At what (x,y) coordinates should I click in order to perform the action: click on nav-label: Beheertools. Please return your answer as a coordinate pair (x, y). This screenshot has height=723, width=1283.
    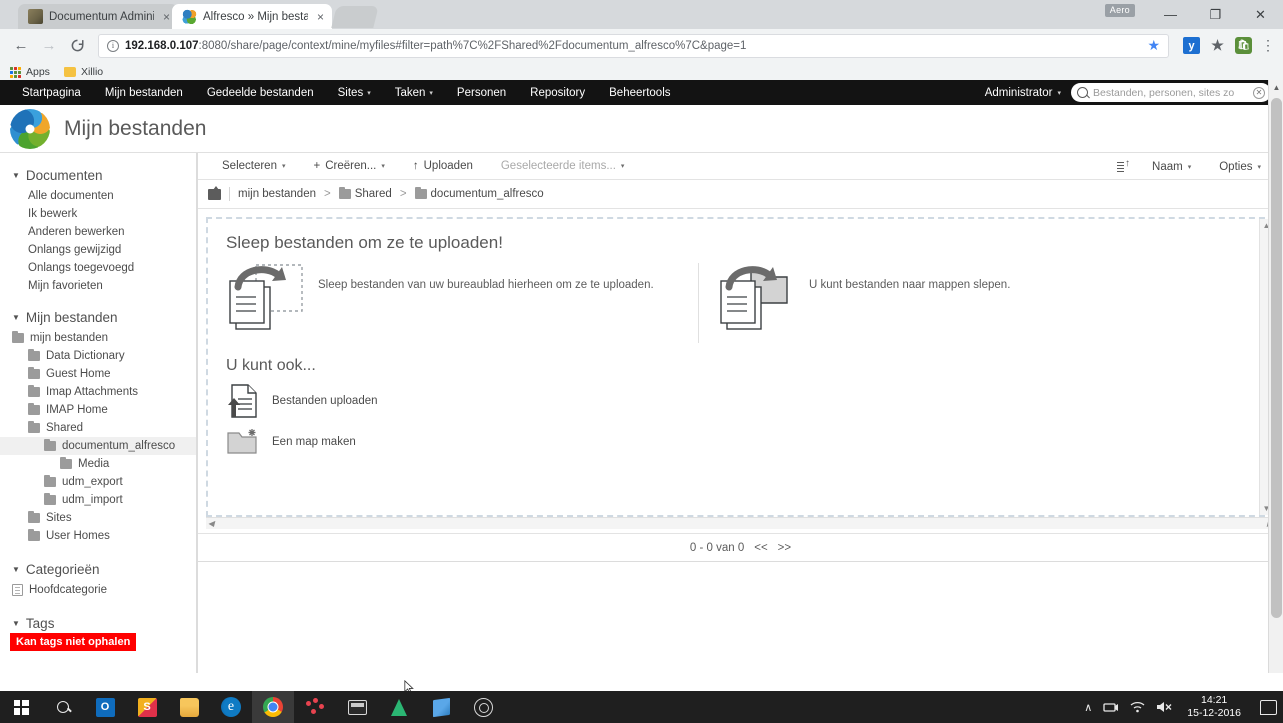
    Looking at the image, I should click on (640, 92).